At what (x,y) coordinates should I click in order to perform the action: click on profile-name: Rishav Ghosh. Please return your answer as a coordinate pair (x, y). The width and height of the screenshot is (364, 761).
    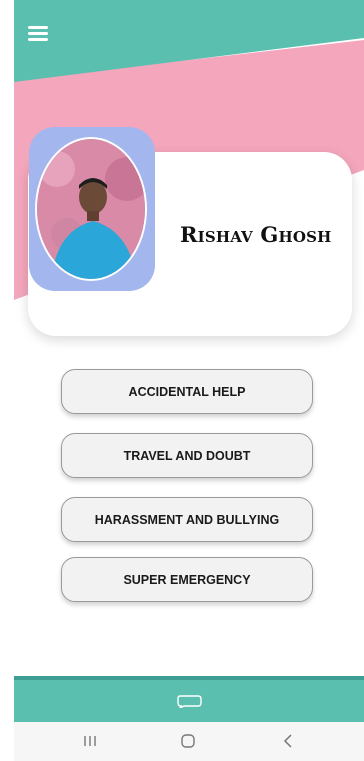
    Looking at the image, I should click on (256, 234).